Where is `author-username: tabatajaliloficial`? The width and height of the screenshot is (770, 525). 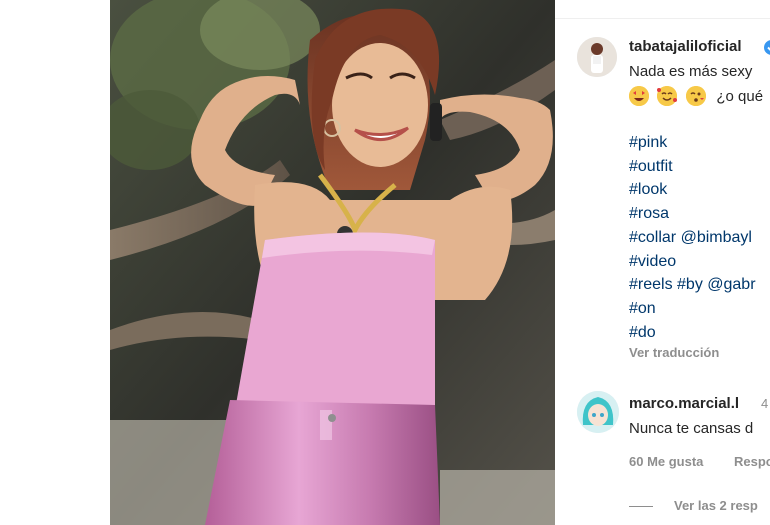 author-username: tabatajaliloficial is located at coordinates (685, 46).